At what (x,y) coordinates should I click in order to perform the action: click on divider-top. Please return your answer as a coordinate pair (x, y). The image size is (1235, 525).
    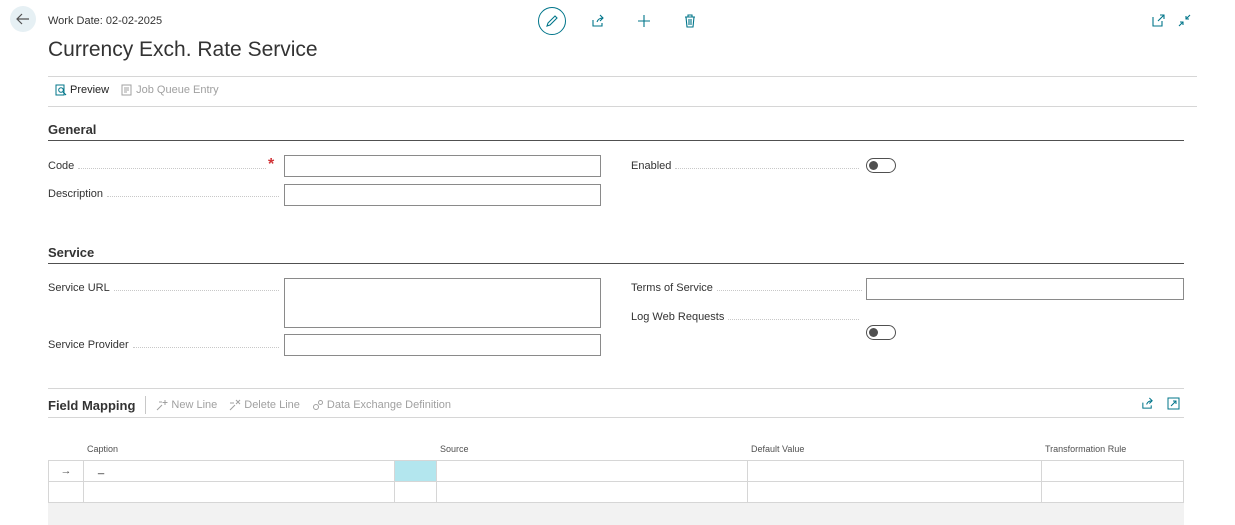
    Looking at the image, I should click on (622, 76).